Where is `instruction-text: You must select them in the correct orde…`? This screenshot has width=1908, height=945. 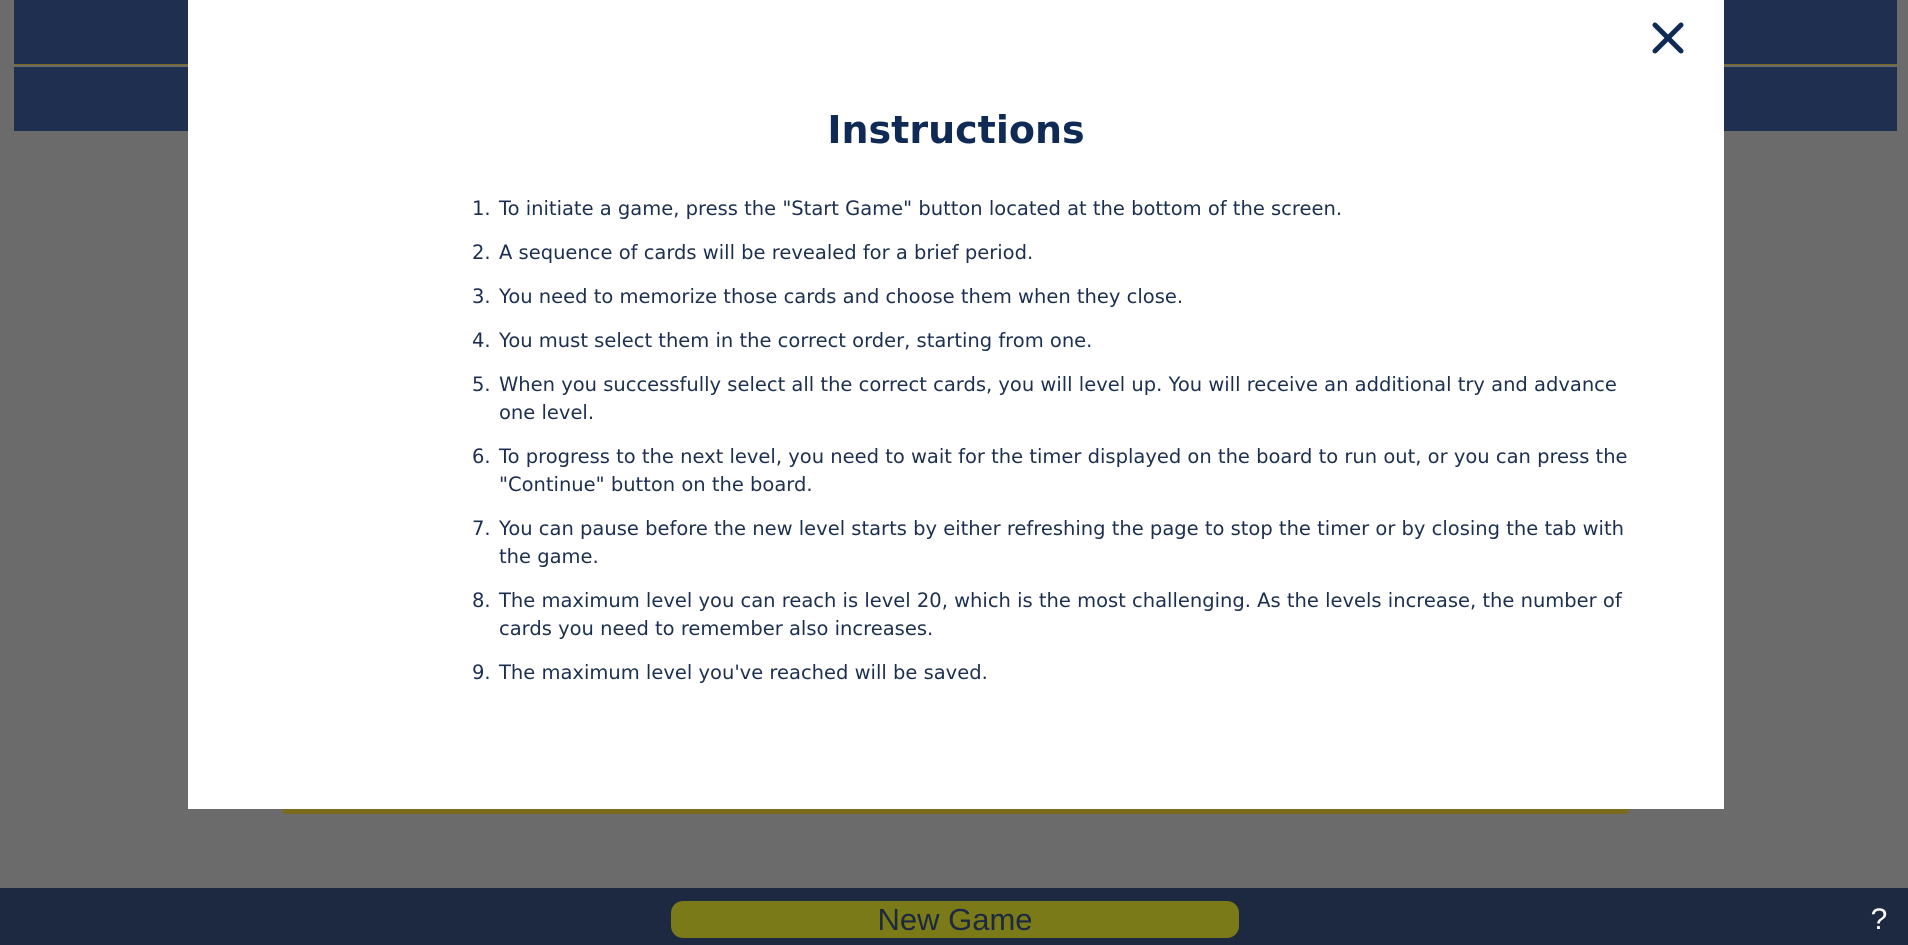 instruction-text: You must select them in the correct orde… is located at coordinates (796, 340).